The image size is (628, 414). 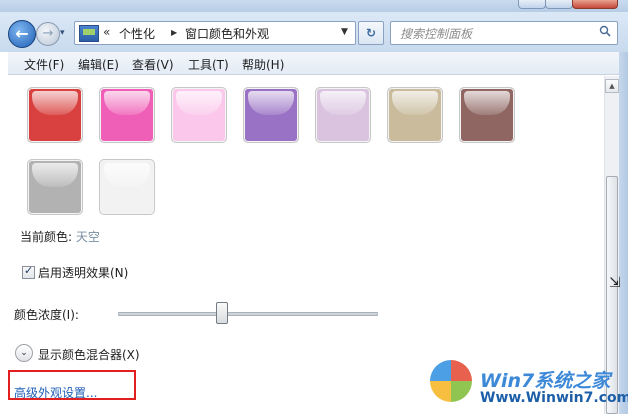 I want to click on maximize-button, so click(x=559, y=4).